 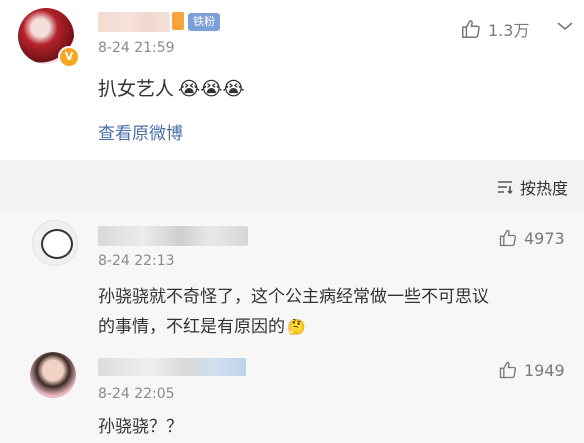 I want to click on comment-time: 8-24 22:13, so click(x=136, y=261).